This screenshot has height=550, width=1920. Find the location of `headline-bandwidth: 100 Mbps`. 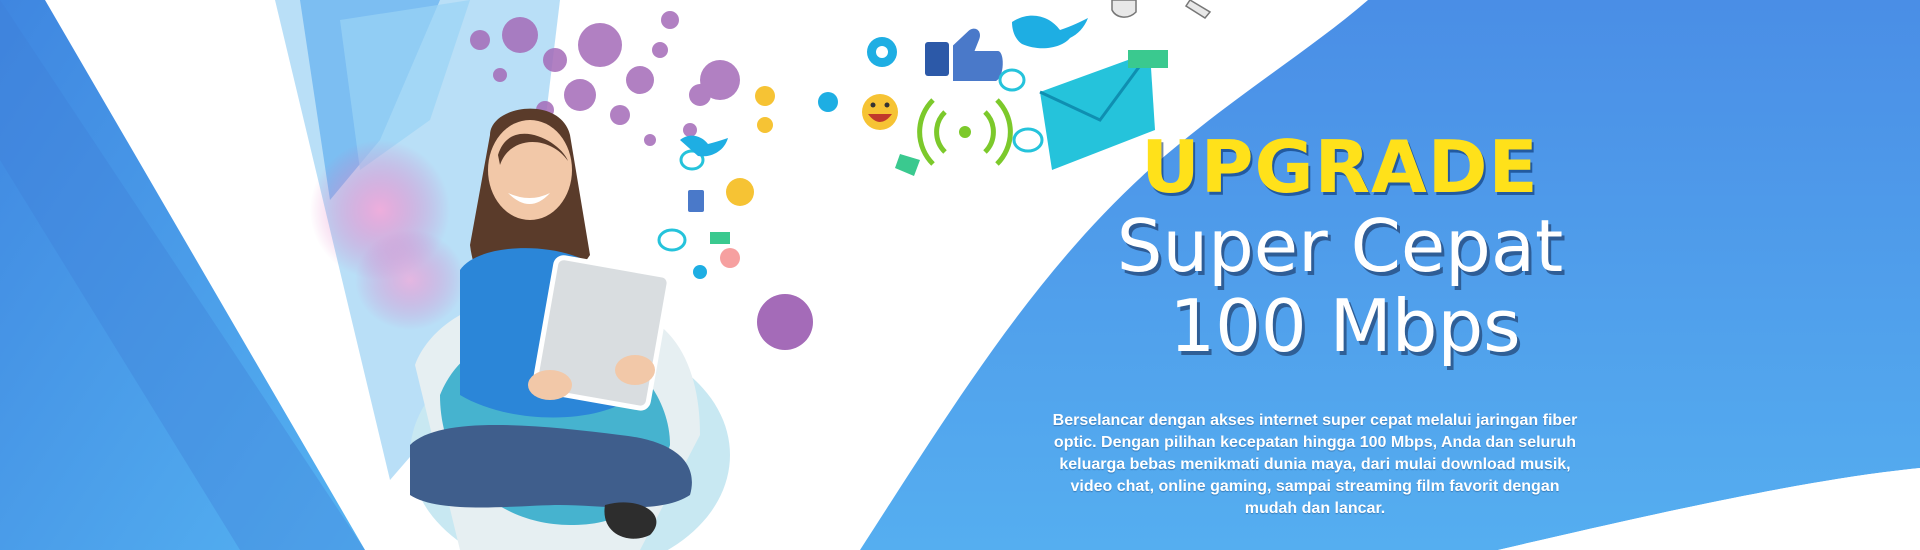

headline-bandwidth: 100 Mbps is located at coordinates (1345, 326).